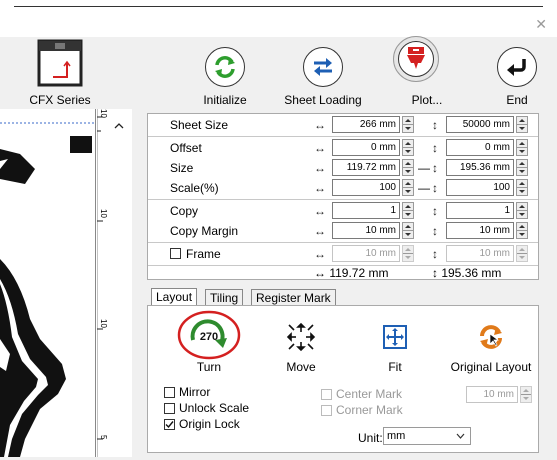 The width and height of the screenshot is (557, 460). What do you see at coordinates (369, 394) in the screenshot?
I see `center-mark-label: Center Mark` at bounding box center [369, 394].